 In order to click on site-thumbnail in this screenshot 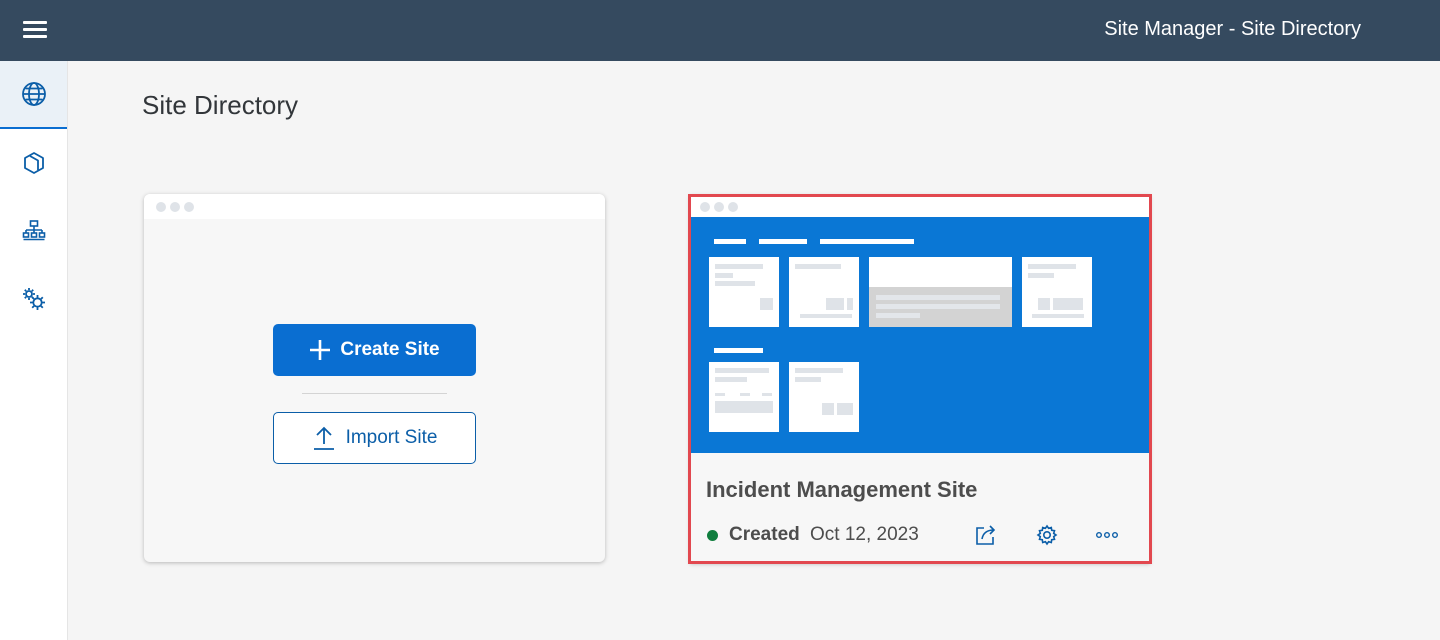, I will do `click(920, 324)`.